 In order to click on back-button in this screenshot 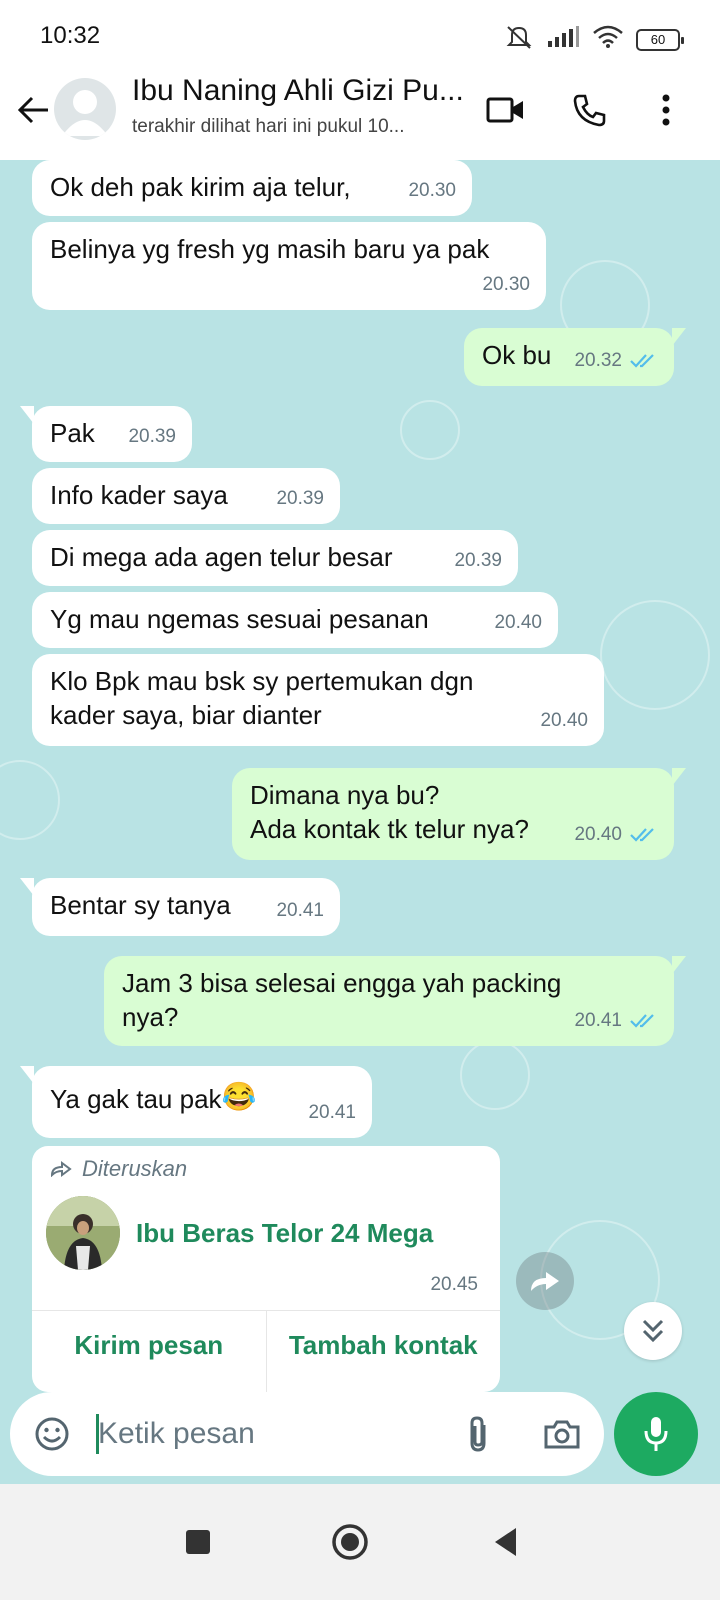, I will do `click(34, 110)`.